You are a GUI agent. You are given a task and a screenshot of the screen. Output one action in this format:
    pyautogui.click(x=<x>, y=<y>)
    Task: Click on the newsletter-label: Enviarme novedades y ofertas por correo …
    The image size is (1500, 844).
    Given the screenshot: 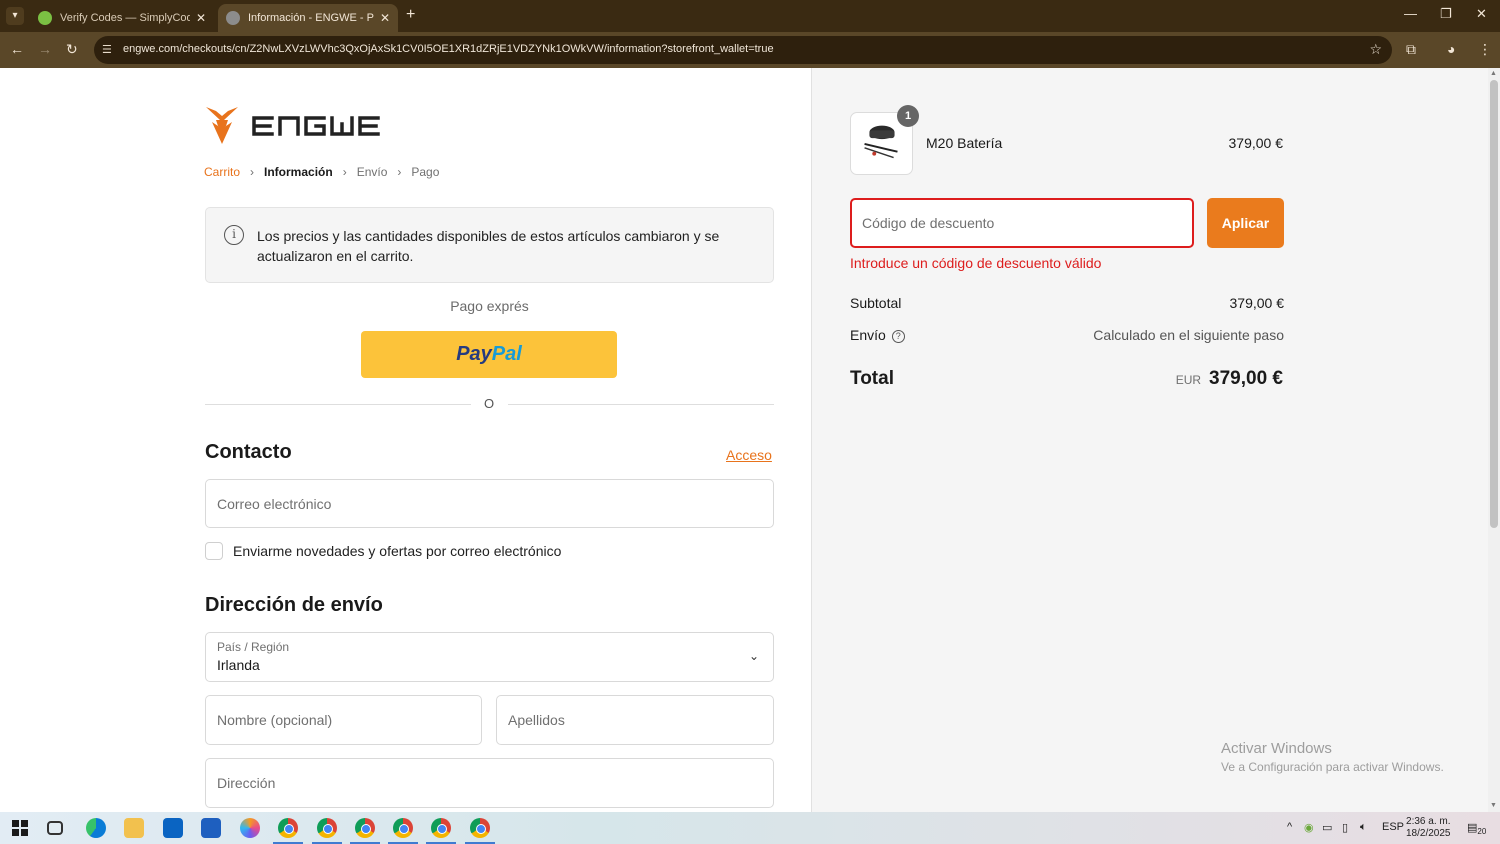 What is the action you would take?
    pyautogui.click(x=397, y=551)
    